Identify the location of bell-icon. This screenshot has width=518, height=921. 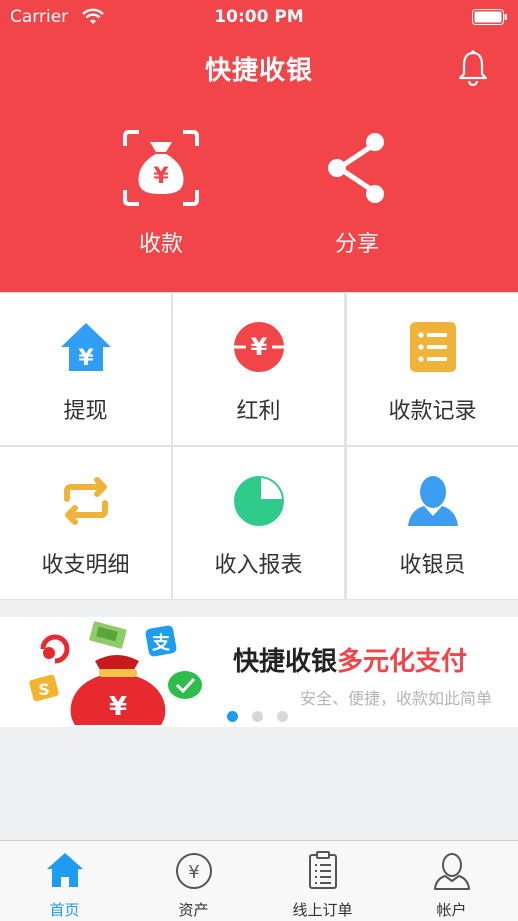
(473, 70).